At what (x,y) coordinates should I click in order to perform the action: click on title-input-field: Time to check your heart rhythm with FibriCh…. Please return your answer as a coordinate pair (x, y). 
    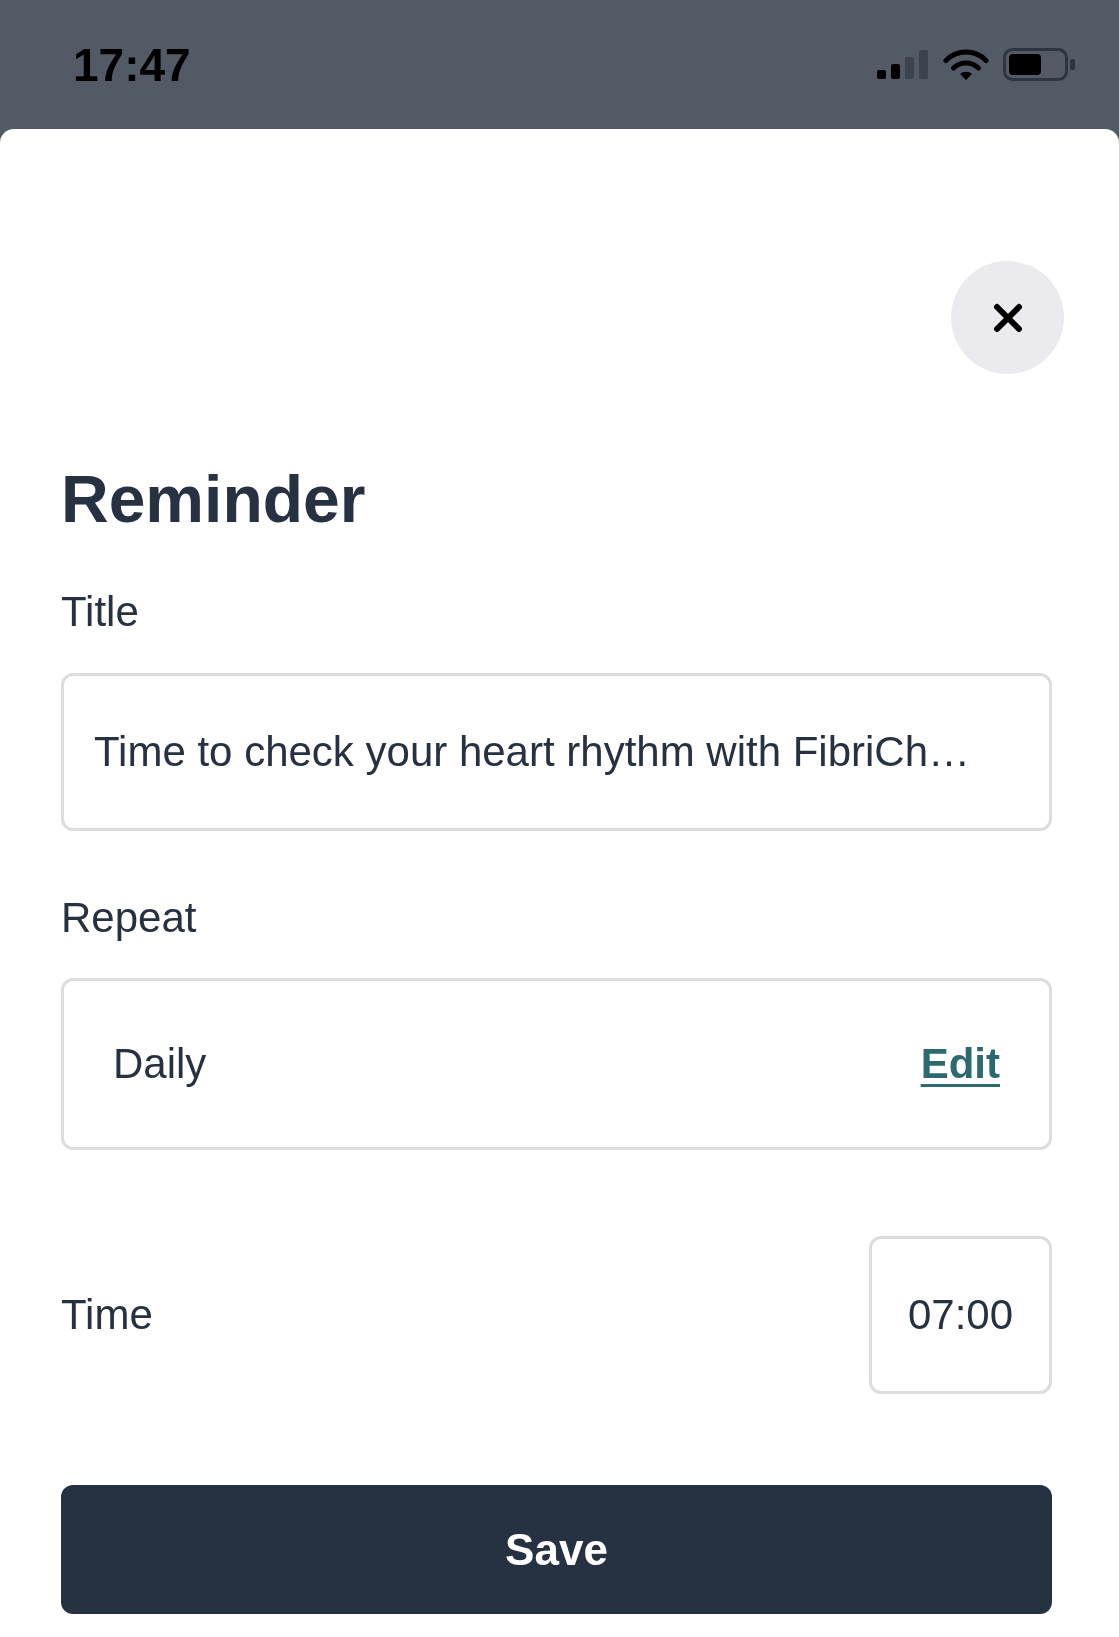
    Looking at the image, I should click on (556, 752).